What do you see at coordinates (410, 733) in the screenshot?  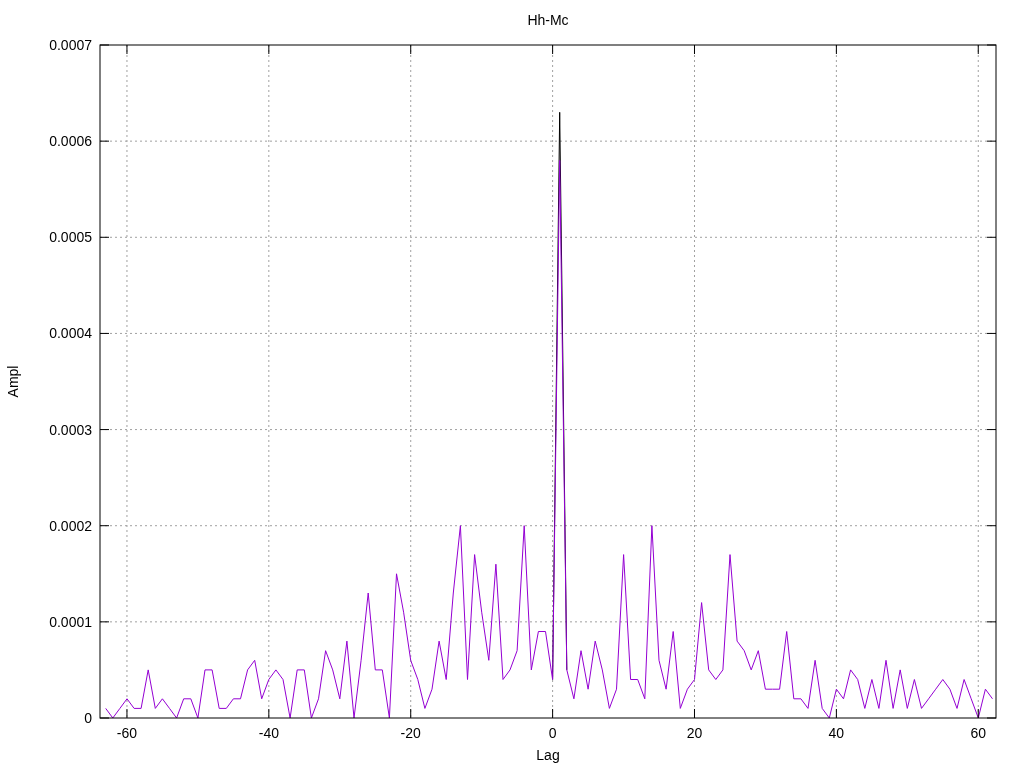 I see `tick-label: -20` at bounding box center [410, 733].